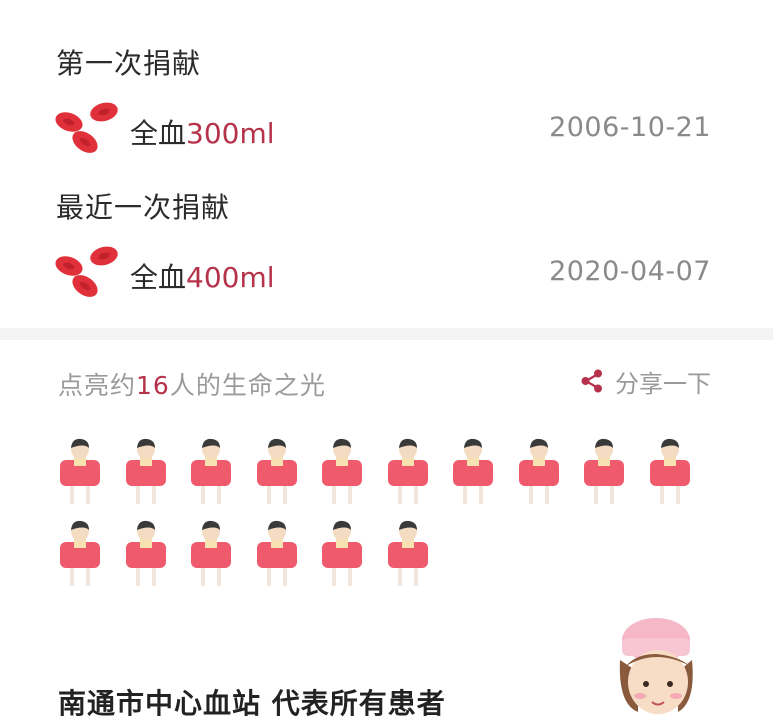 The image size is (773, 722). I want to click on lives-prefix: 点亮约, so click(97, 385).